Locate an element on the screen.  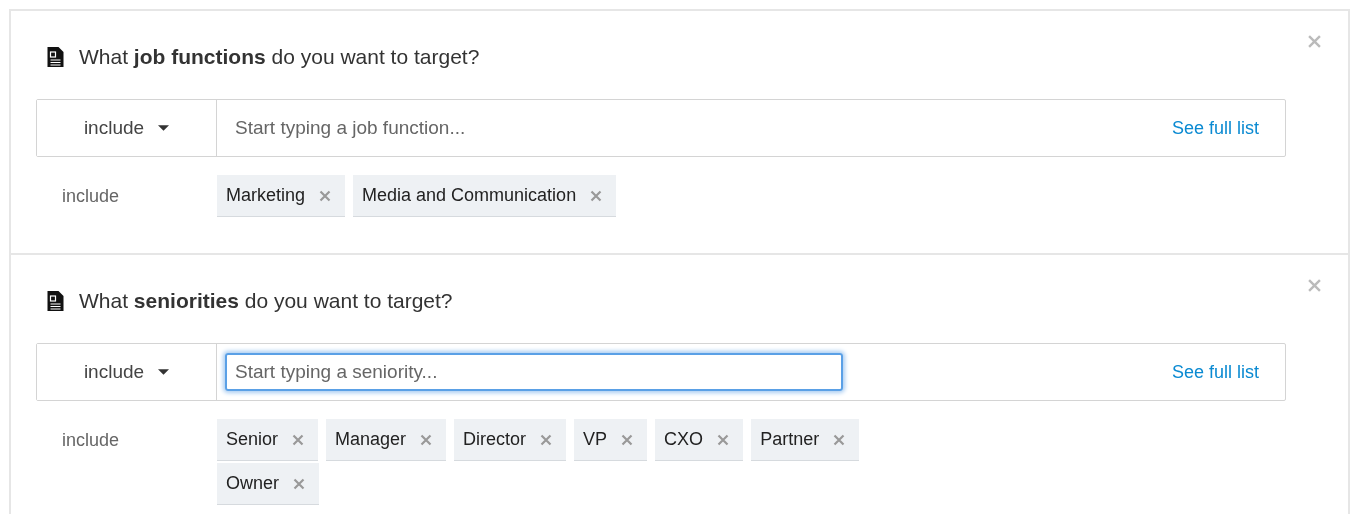
tag-text: Marketing is located at coordinates (266, 195).